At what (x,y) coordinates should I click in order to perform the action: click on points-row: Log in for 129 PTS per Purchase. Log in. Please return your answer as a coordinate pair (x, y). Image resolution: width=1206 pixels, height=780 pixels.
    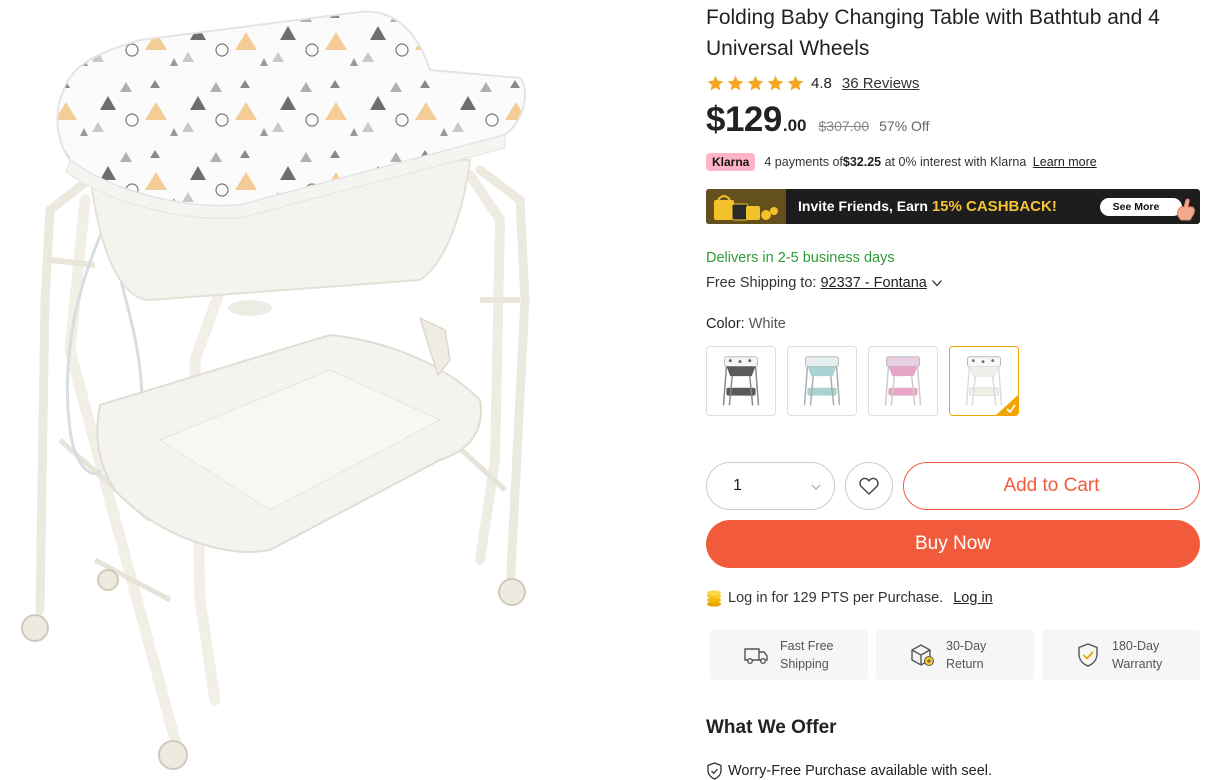
    Looking at the image, I should click on (849, 598).